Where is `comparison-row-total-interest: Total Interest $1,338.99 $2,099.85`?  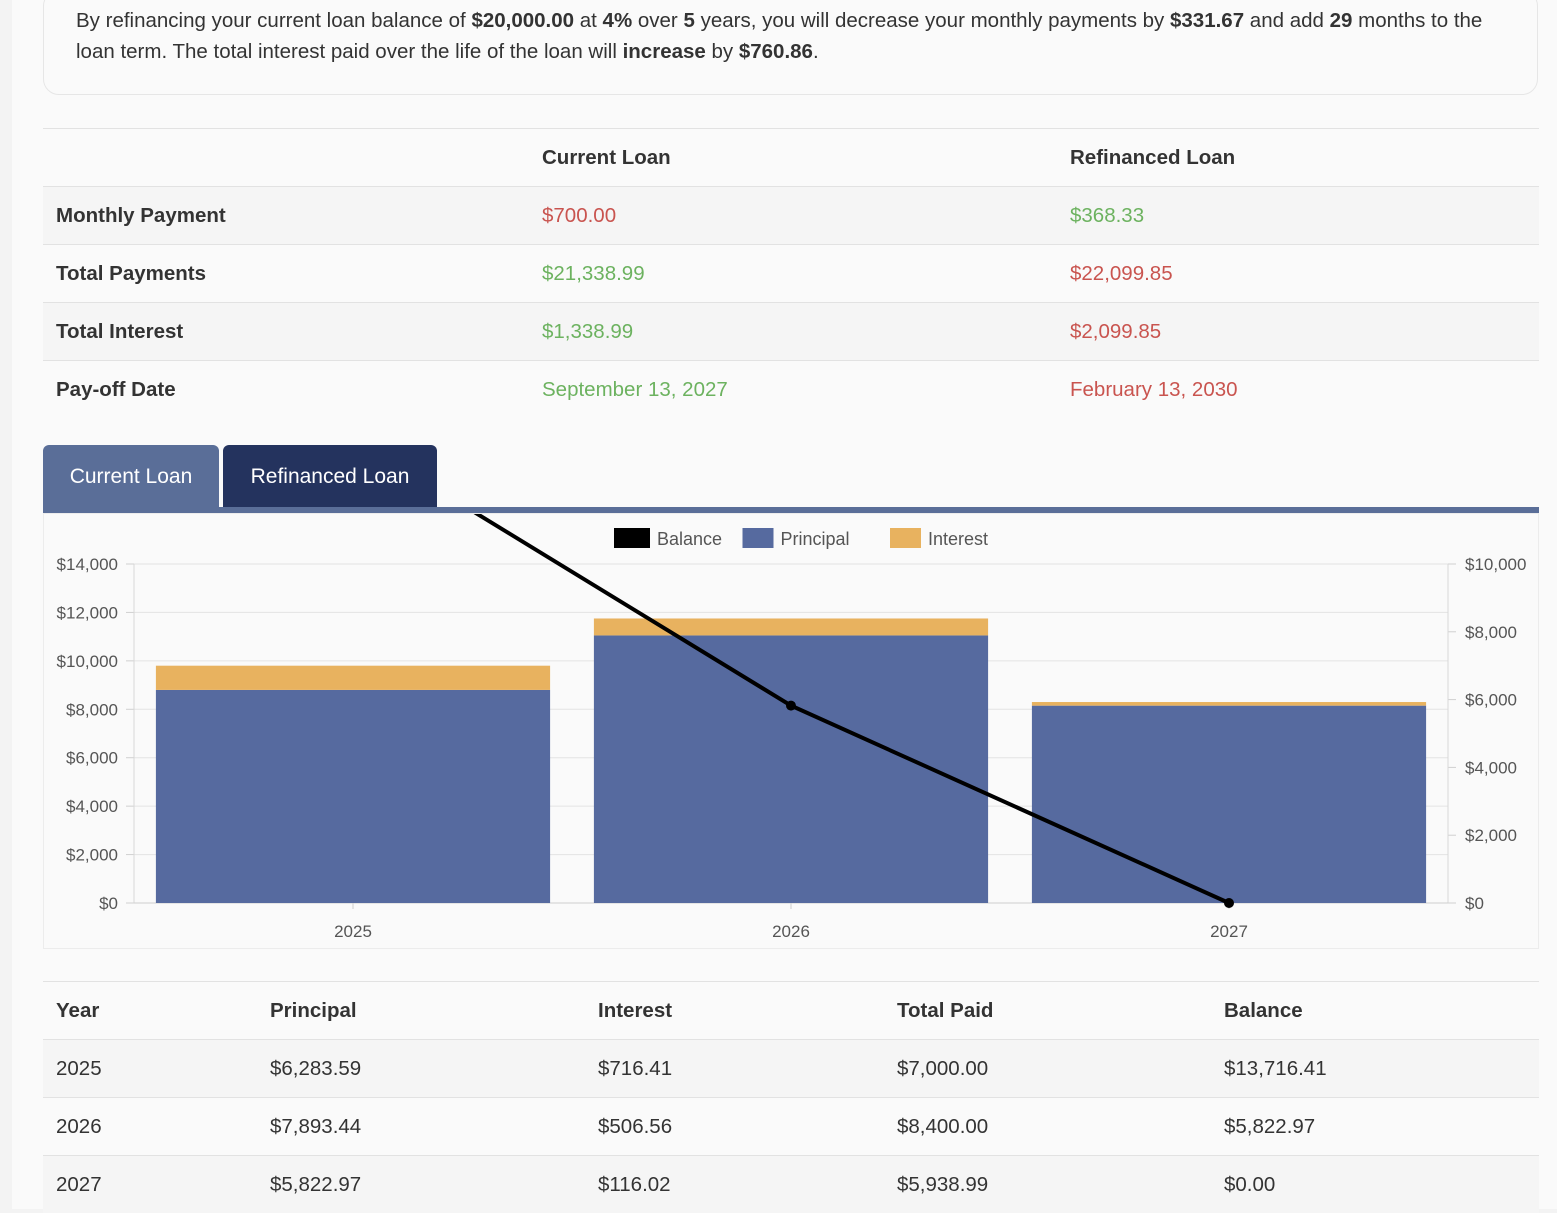 comparison-row-total-interest: Total Interest $1,338.99 $2,099.85 is located at coordinates (791, 332).